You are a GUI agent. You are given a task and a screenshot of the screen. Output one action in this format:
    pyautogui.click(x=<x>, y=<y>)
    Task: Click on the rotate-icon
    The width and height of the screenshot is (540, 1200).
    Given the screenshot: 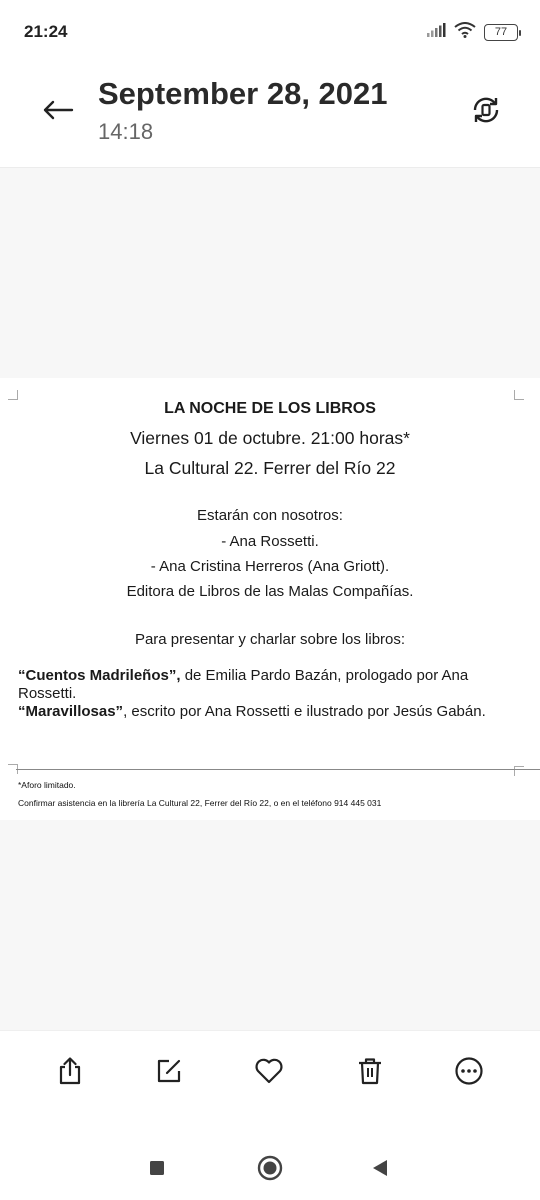 What is the action you would take?
    pyautogui.click(x=486, y=110)
    